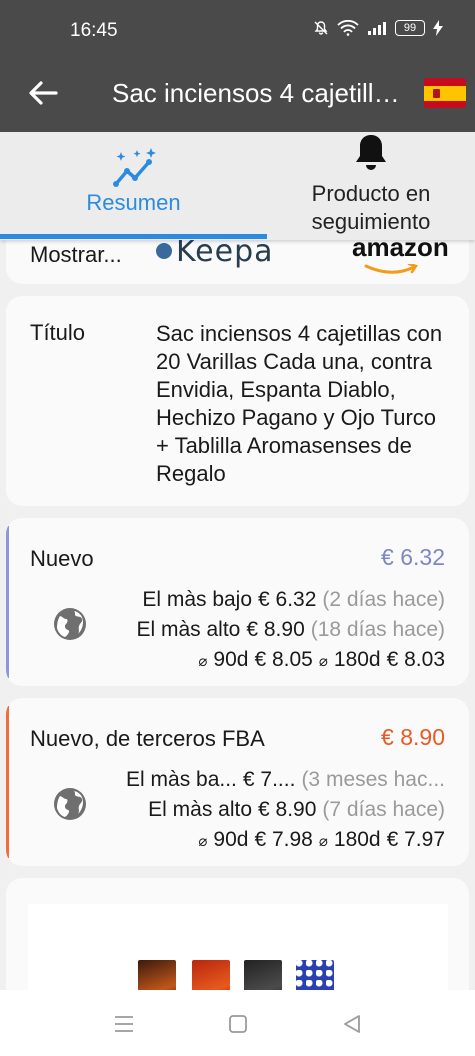  Describe the element at coordinates (415, 659) in the screenshot. I see `avg180-value: € 8.03` at that location.